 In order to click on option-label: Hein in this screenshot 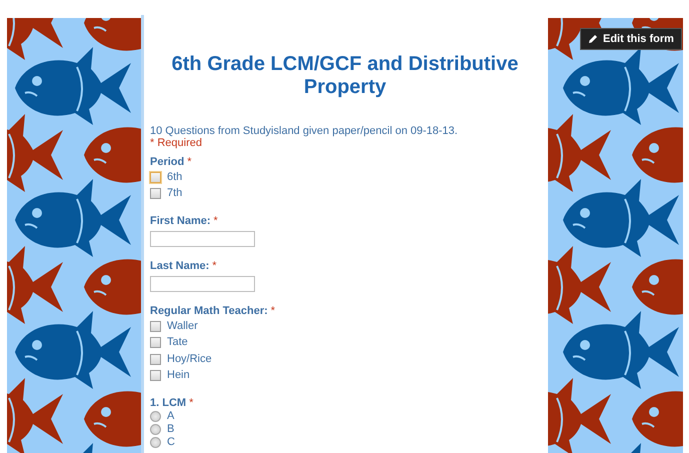, I will do `click(178, 375)`.